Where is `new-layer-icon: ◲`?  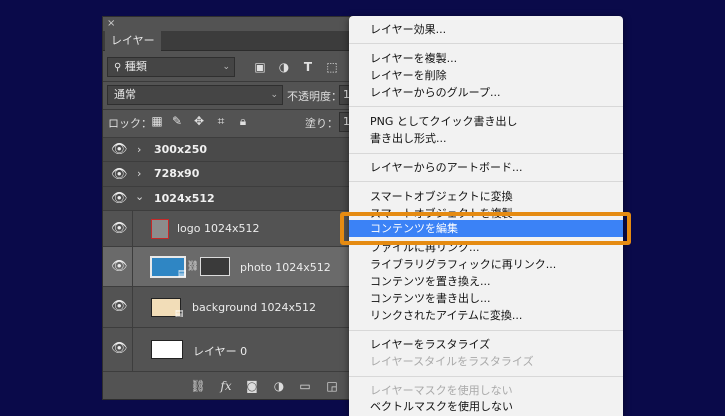
new-layer-icon: ◲ is located at coordinates (332, 386).